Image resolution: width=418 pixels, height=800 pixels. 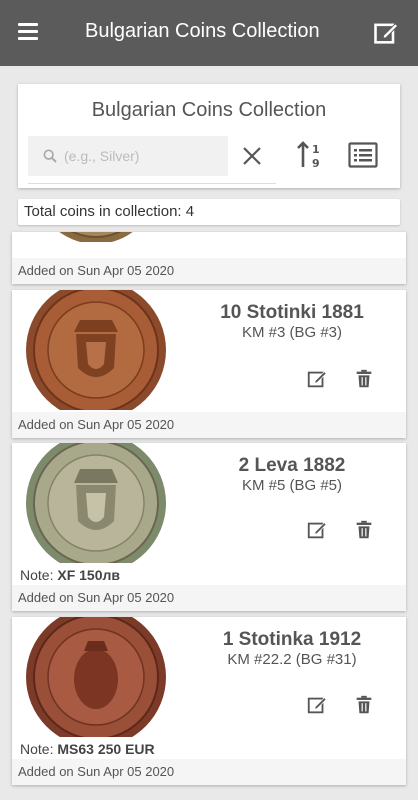 What do you see at coordinates (292, 312) in the screenshot?
I see `coin-name: 10 Stotinki 1881` at bounding box center [292, 312].